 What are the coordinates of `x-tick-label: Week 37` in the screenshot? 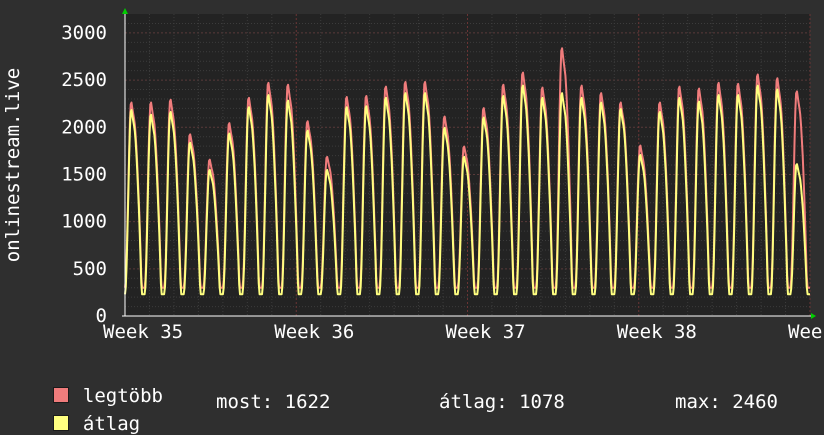 It's located at (486, 332).